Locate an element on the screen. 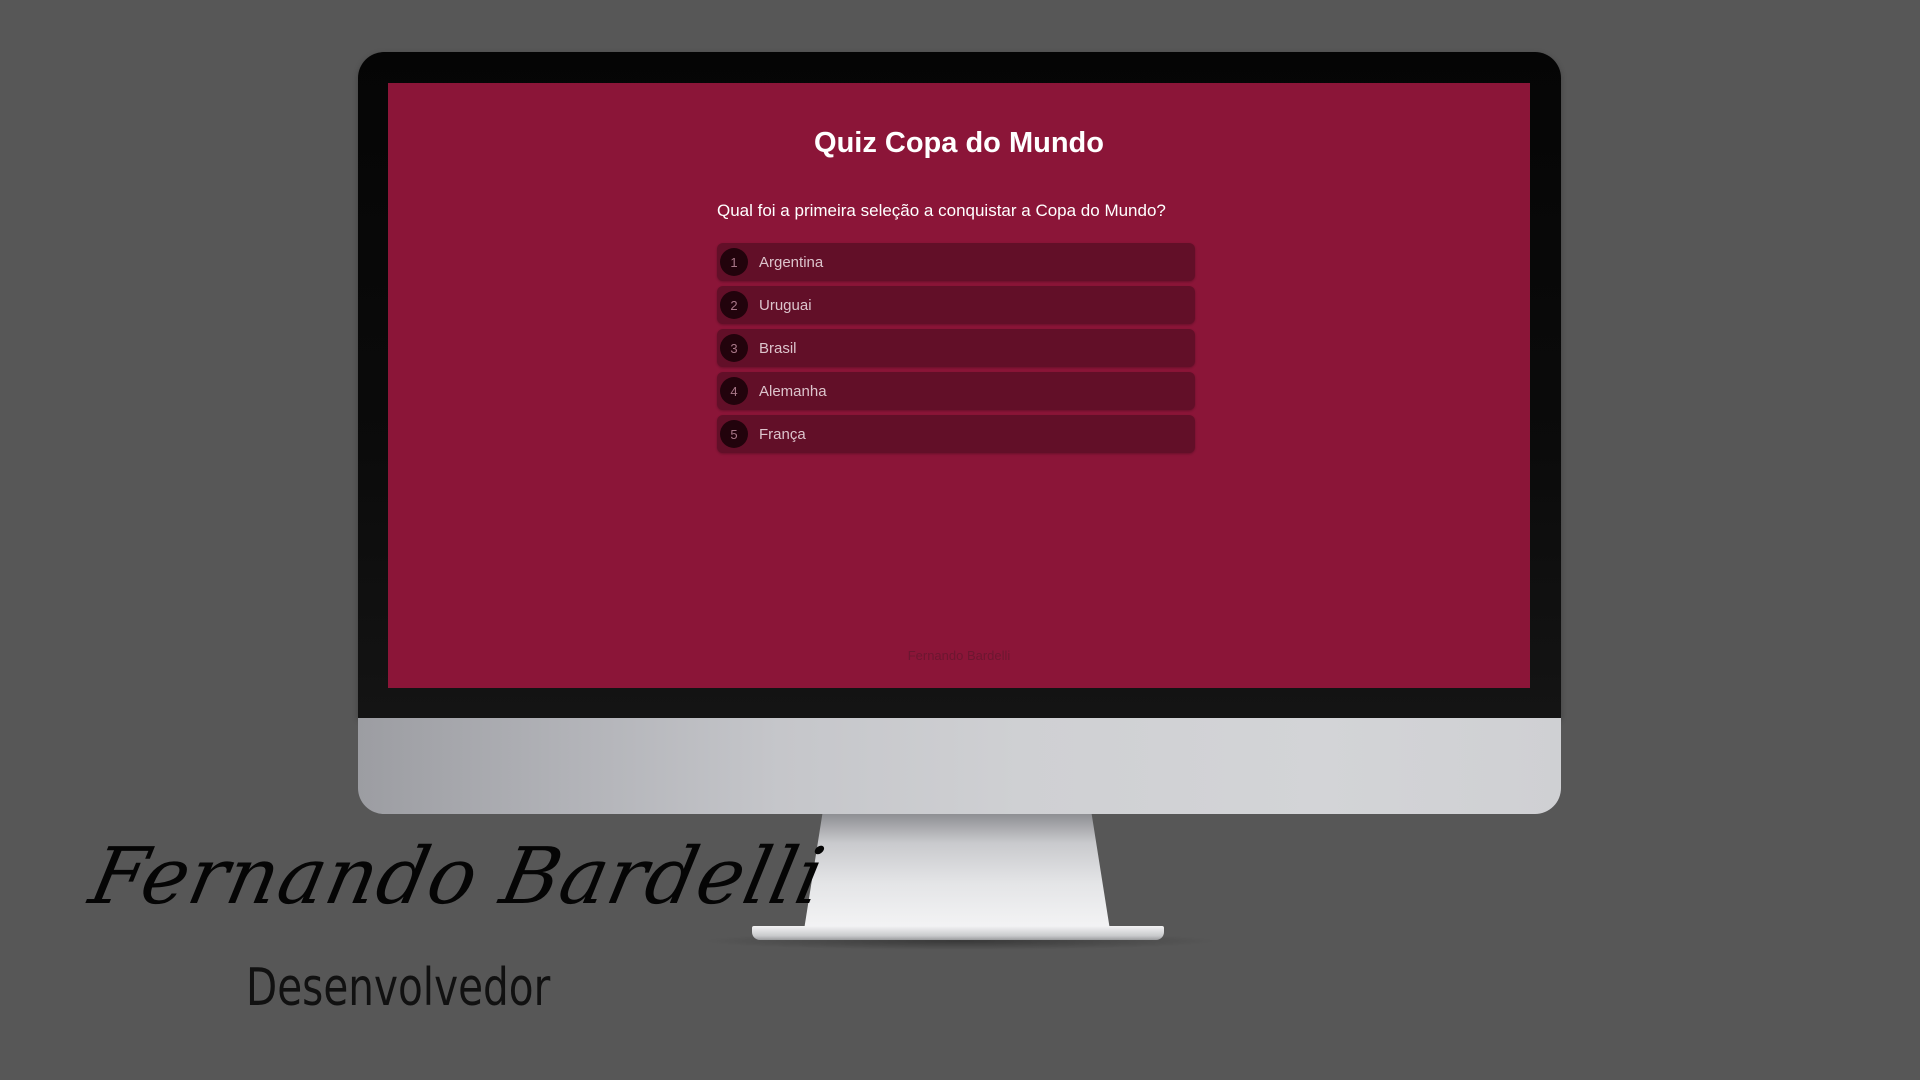 Image resolution: width=1920 pixels, height=1080 pixels. answer-label: França is located at coordinates (782, 434).